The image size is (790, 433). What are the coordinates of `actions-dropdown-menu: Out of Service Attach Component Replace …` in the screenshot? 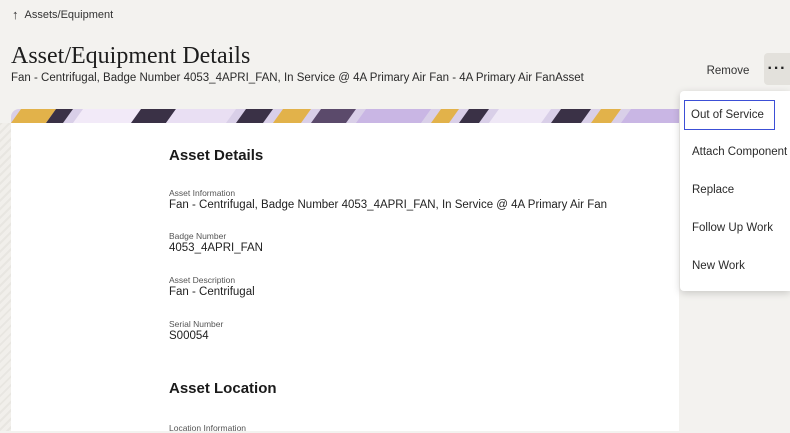 It's located at (735, 191).